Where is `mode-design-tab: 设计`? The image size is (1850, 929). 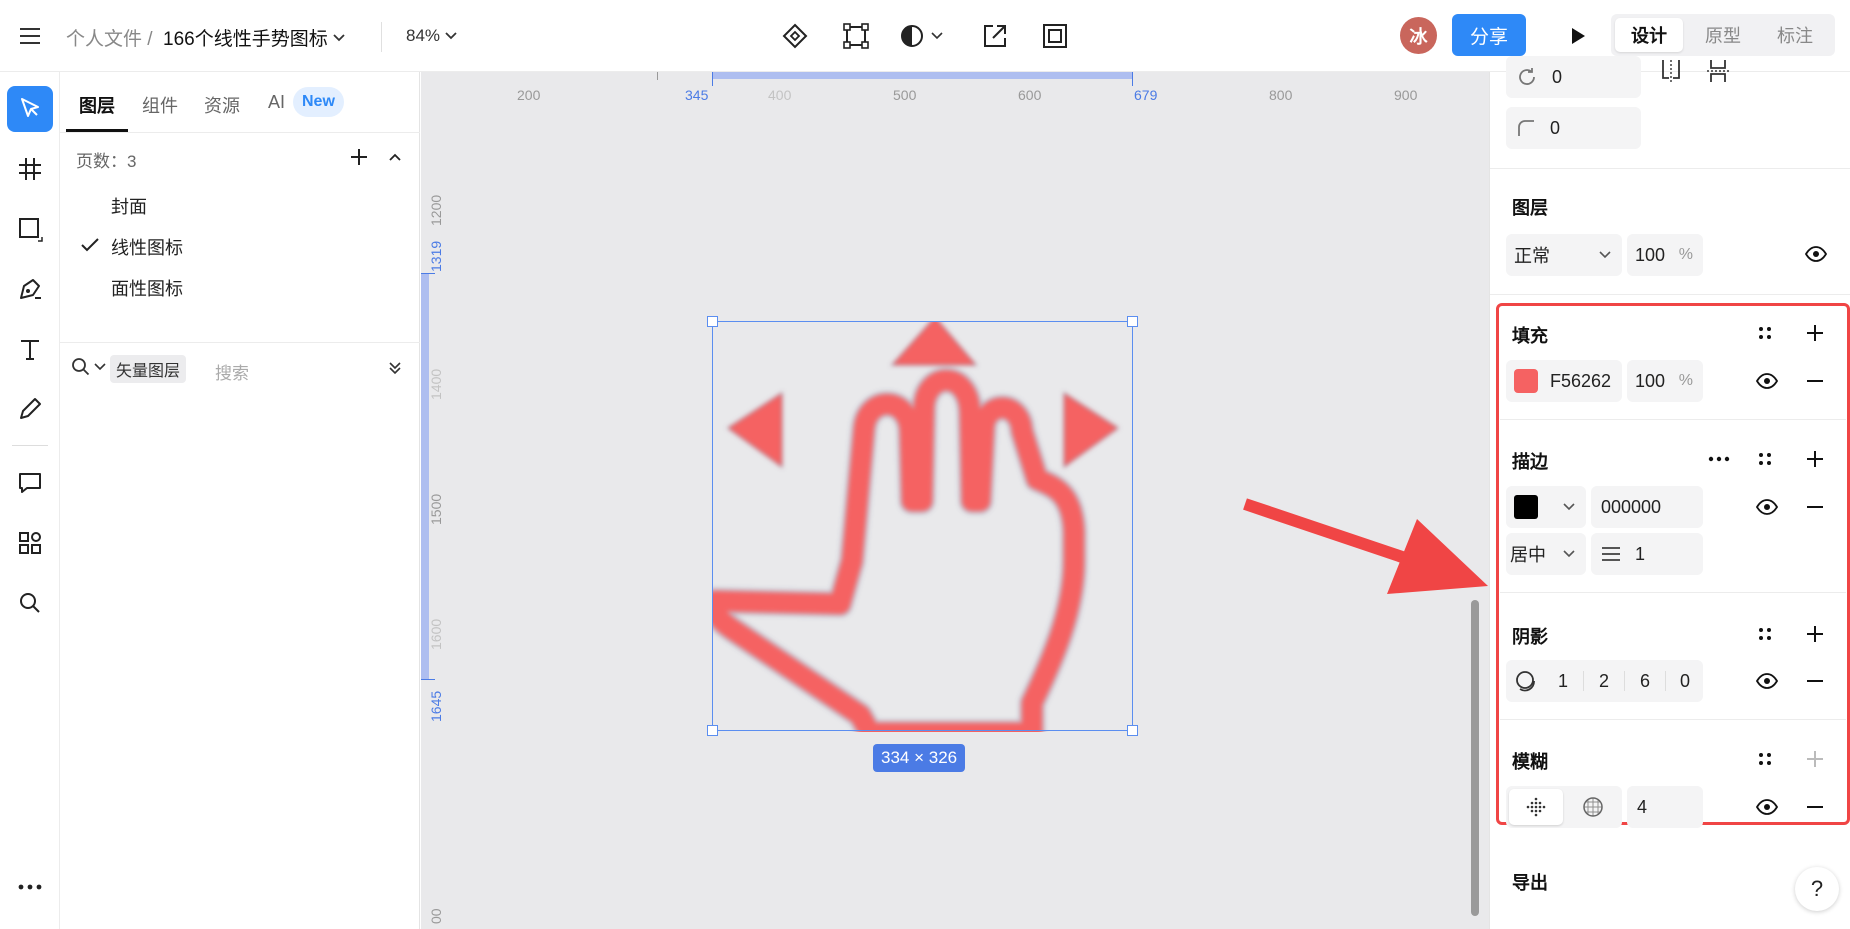 mode-design-tab: 设计 is located at coordinates (1649, 35).